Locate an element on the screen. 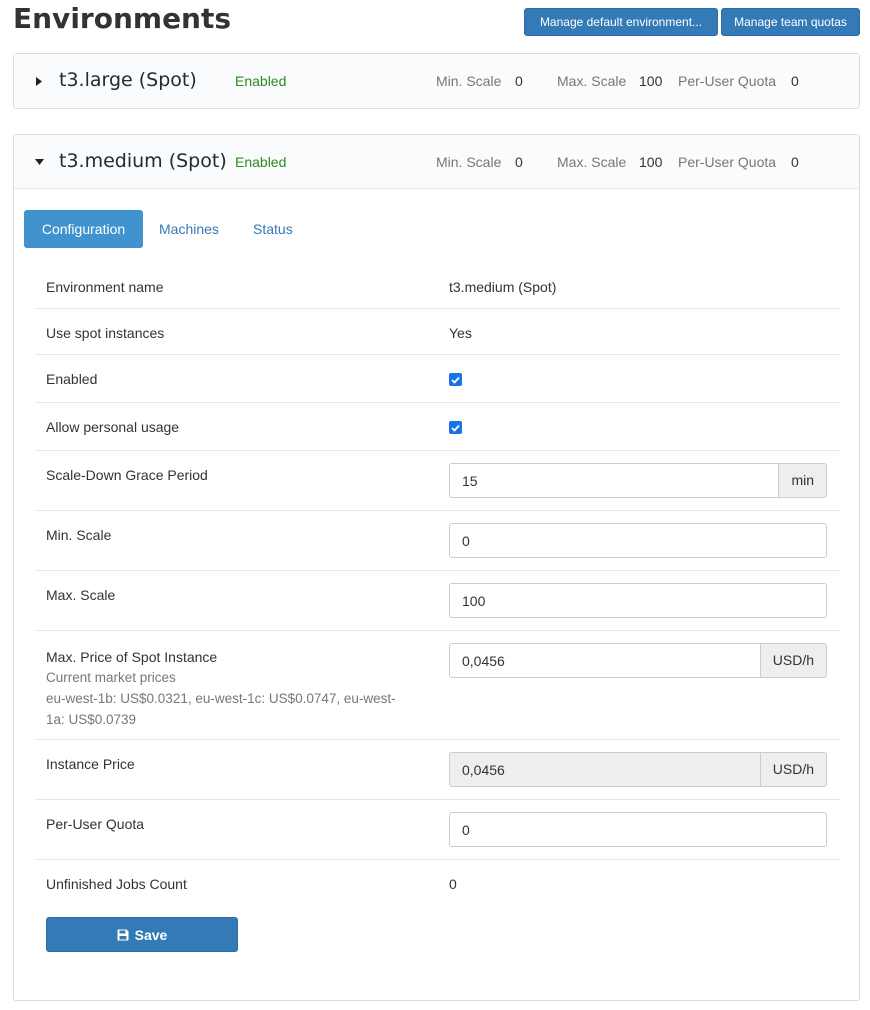  environment-name: t3.medium (Spot) is located at coordinates (143, 161).